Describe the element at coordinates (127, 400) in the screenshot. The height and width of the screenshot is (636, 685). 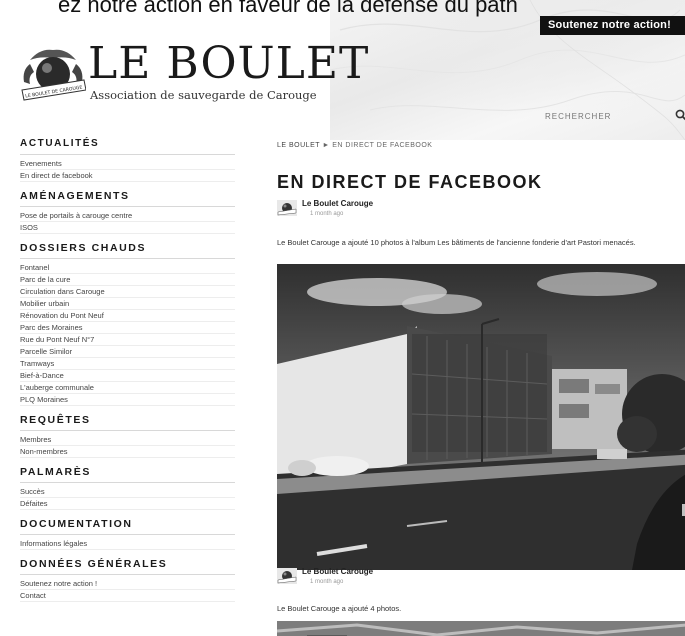
I see `sidebar-item-plq: PLQ Moraines` at that location.